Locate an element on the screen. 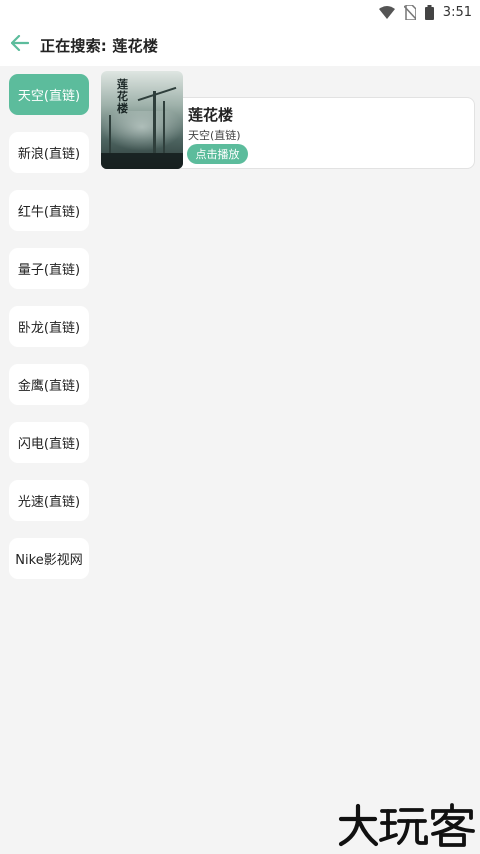  status-bar: 3:51 is located at coordinates (240, 12).